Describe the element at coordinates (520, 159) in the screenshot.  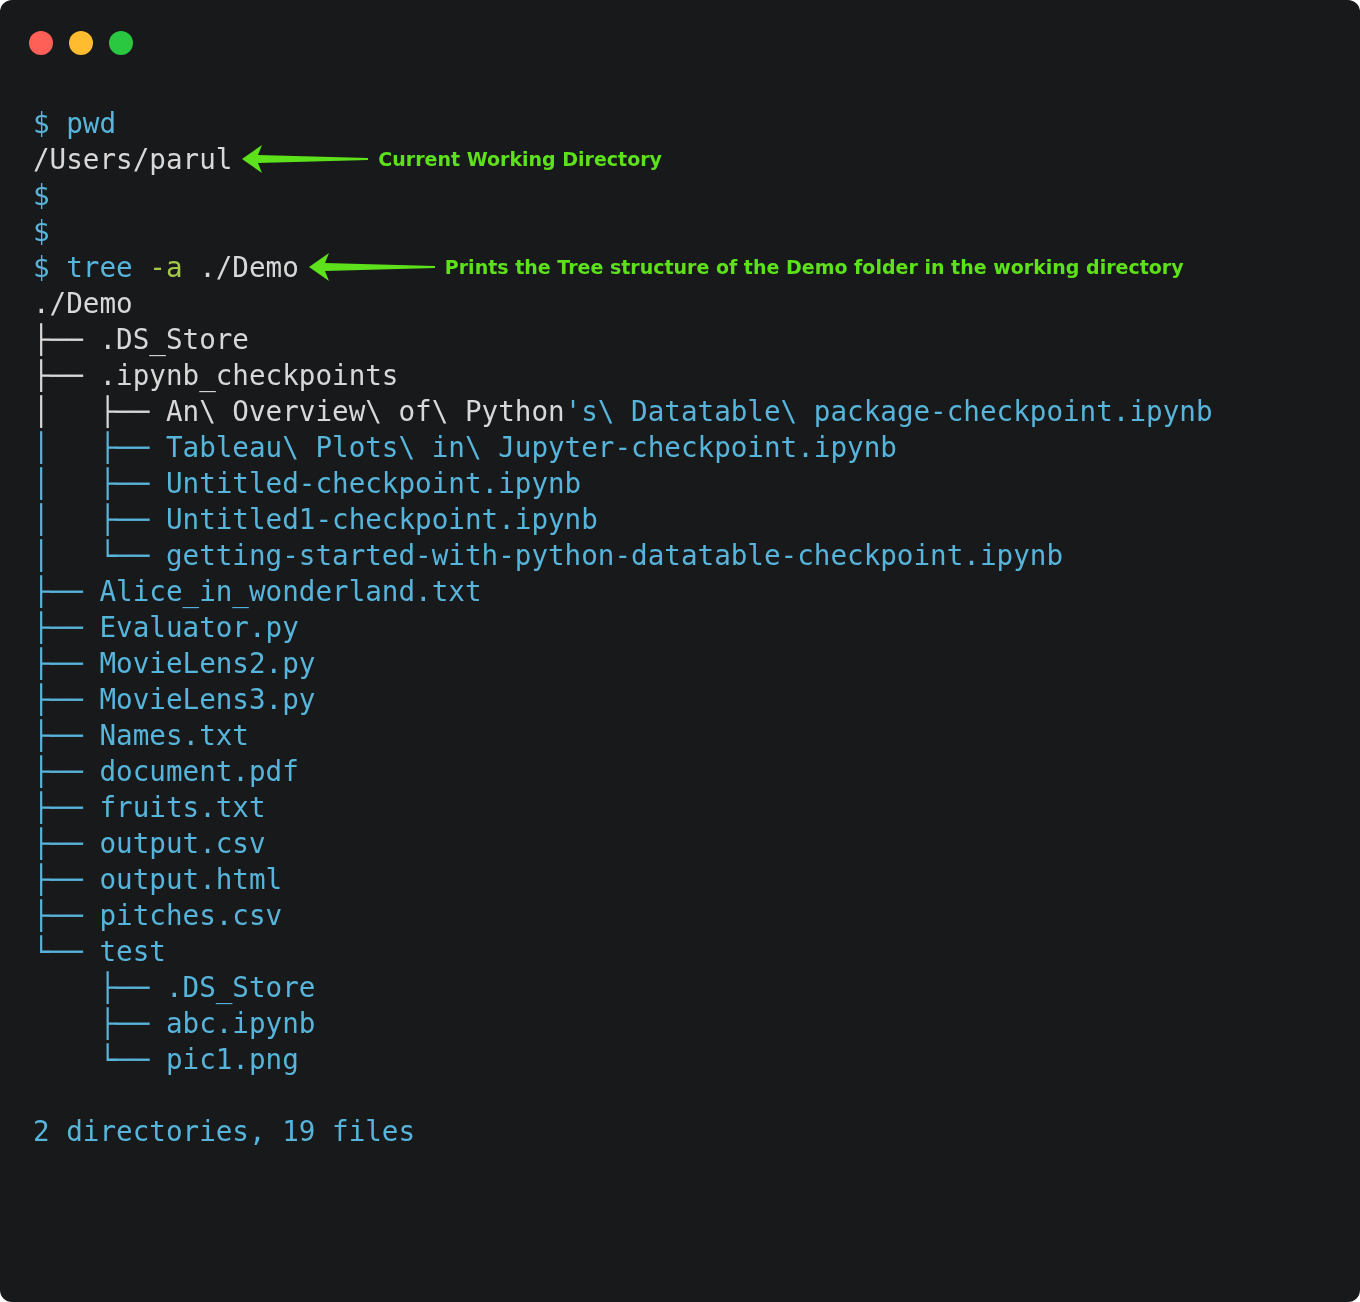
I see `annotation-label: Current Working Directory` at that location.